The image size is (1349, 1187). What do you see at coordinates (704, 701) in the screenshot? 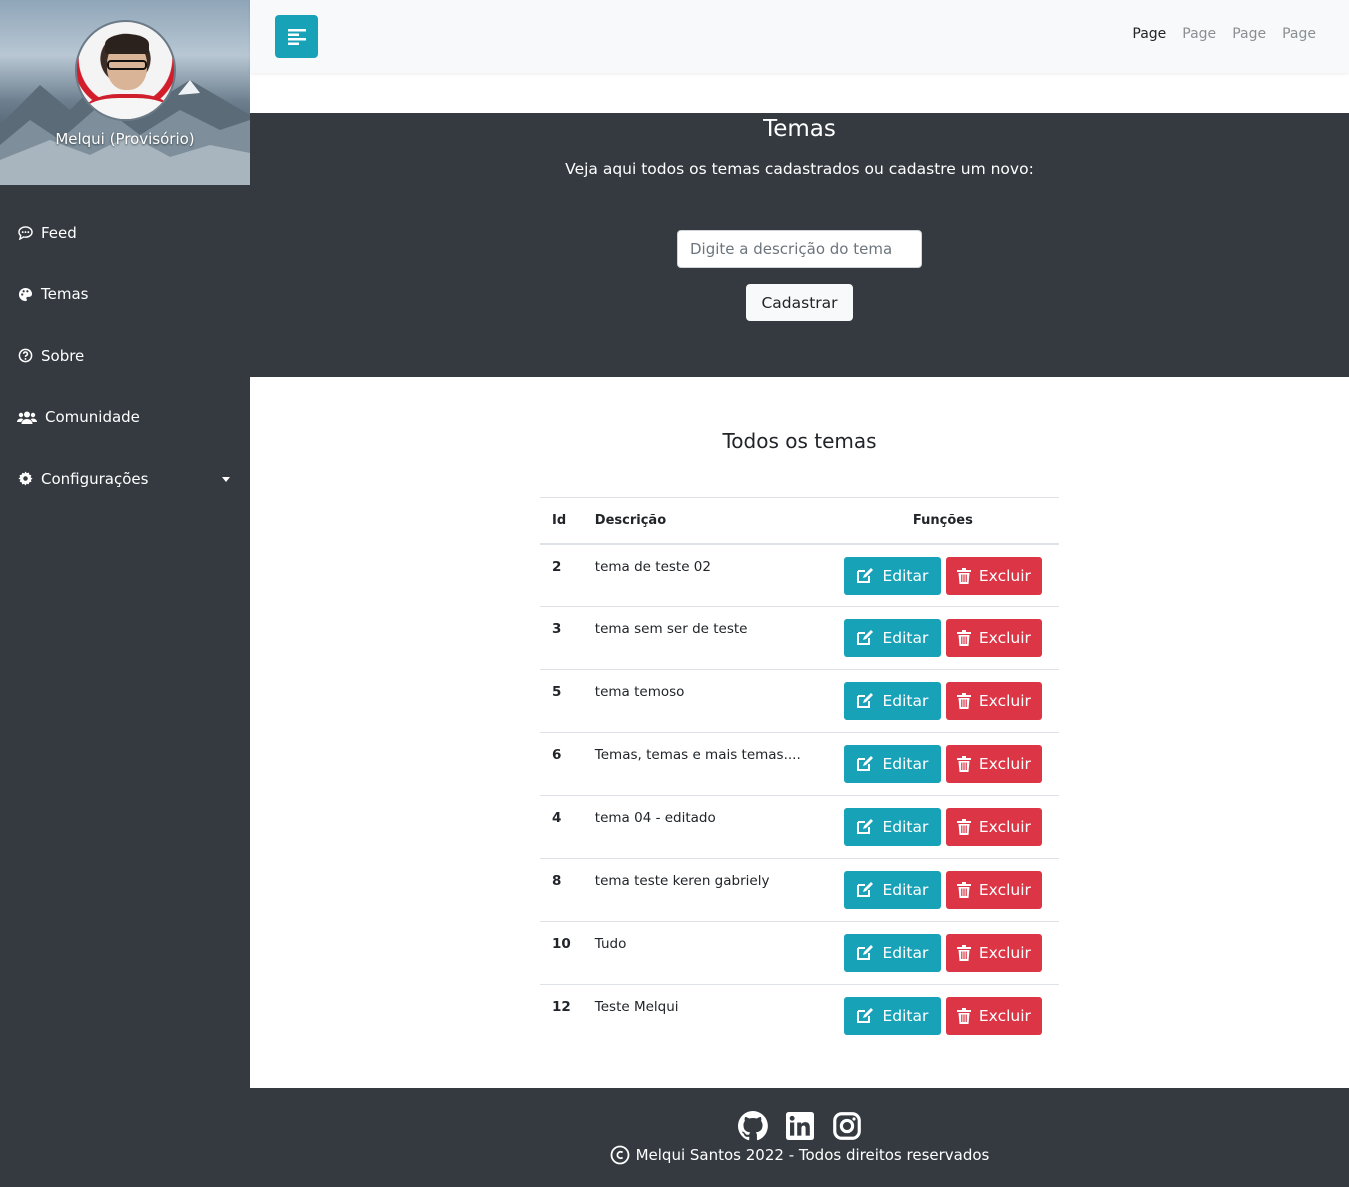
I see `row-description: tema temoso` at bounding box center [704, 701].